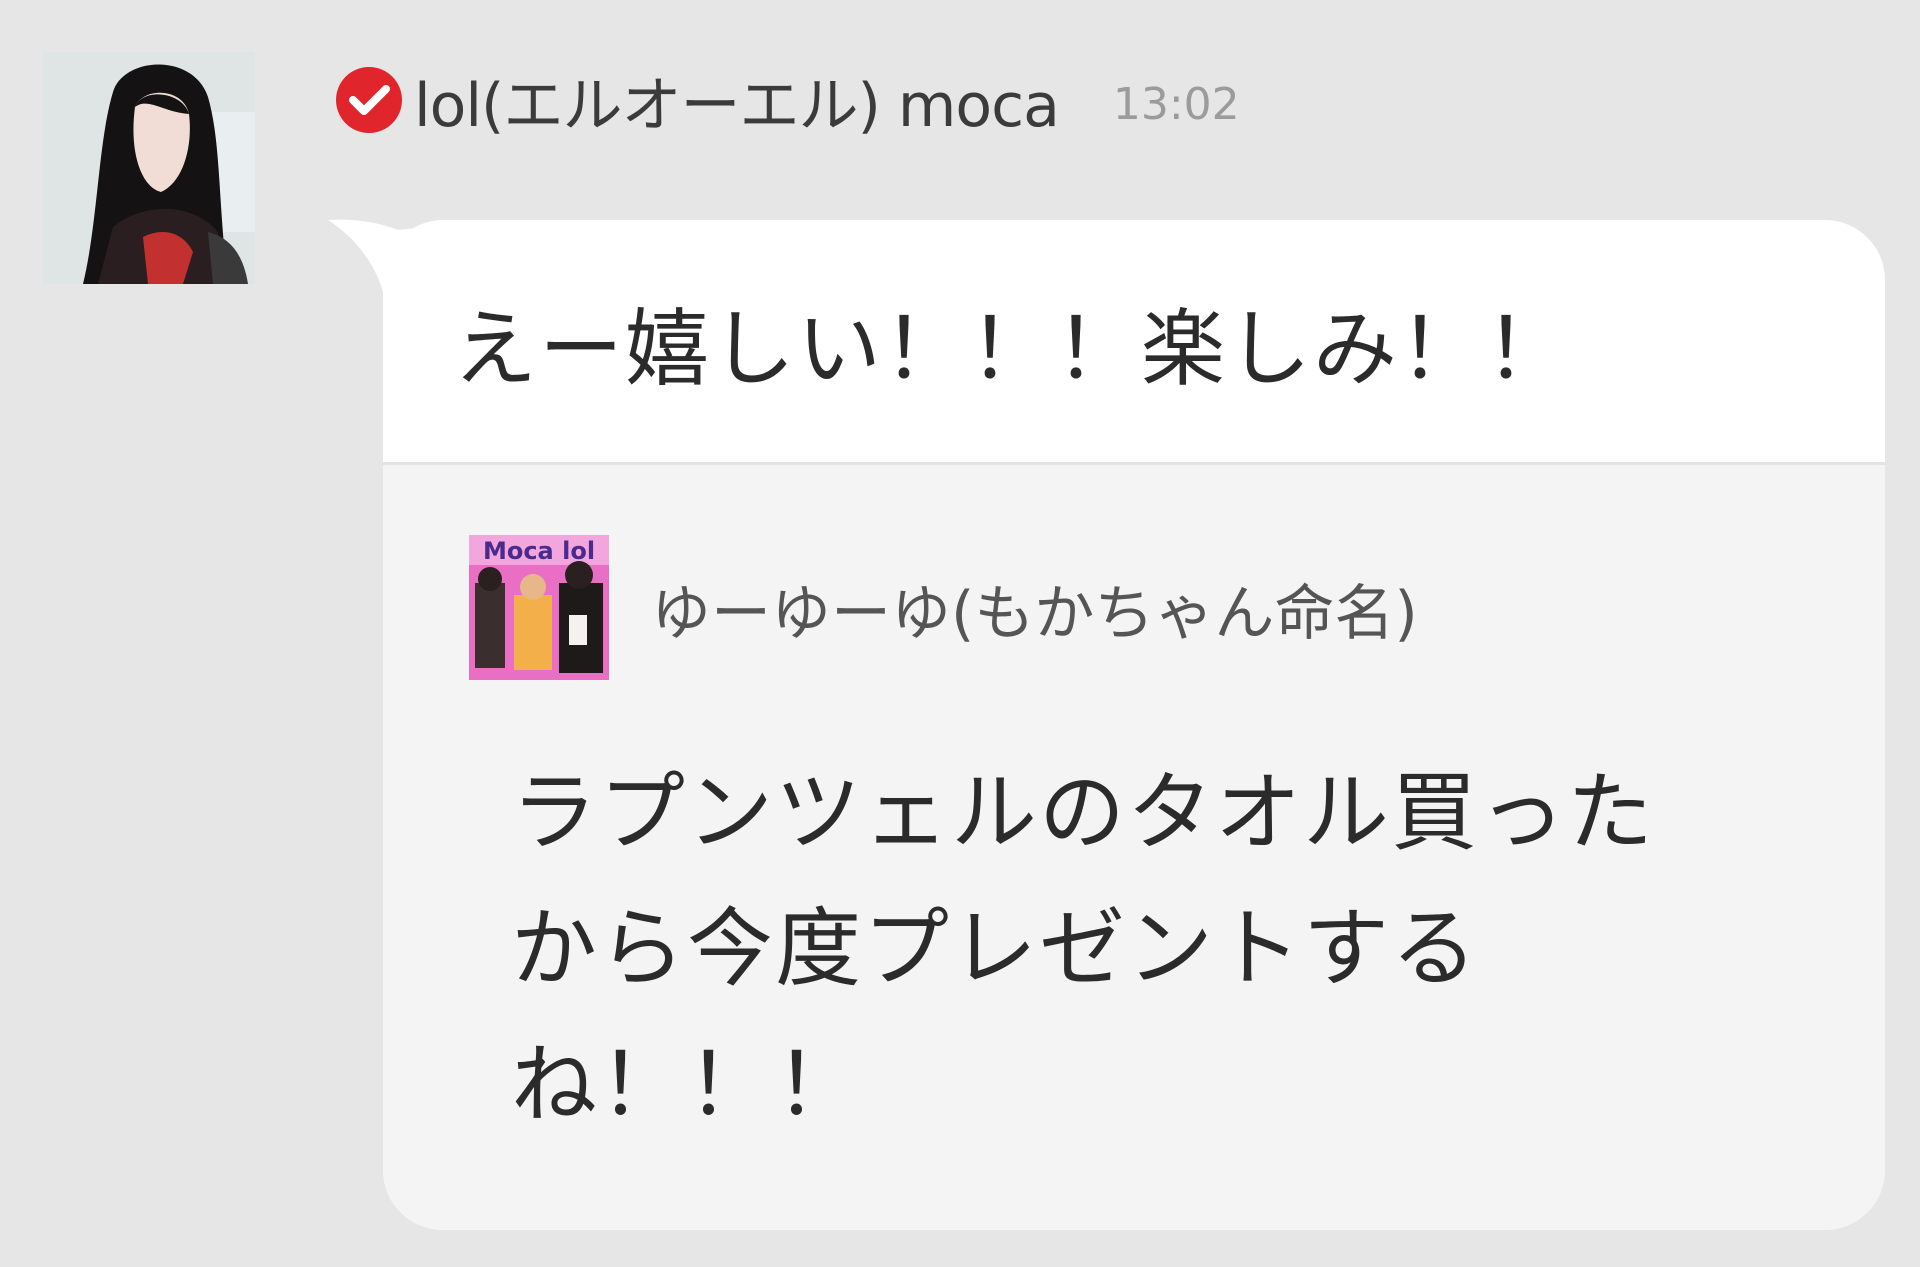 The width and height of the screenshot is (1920, 1267). Describe the element at coordinates (539, 551) in the screenshot. I see `quote-avatar-text: Moca lol` at that location.